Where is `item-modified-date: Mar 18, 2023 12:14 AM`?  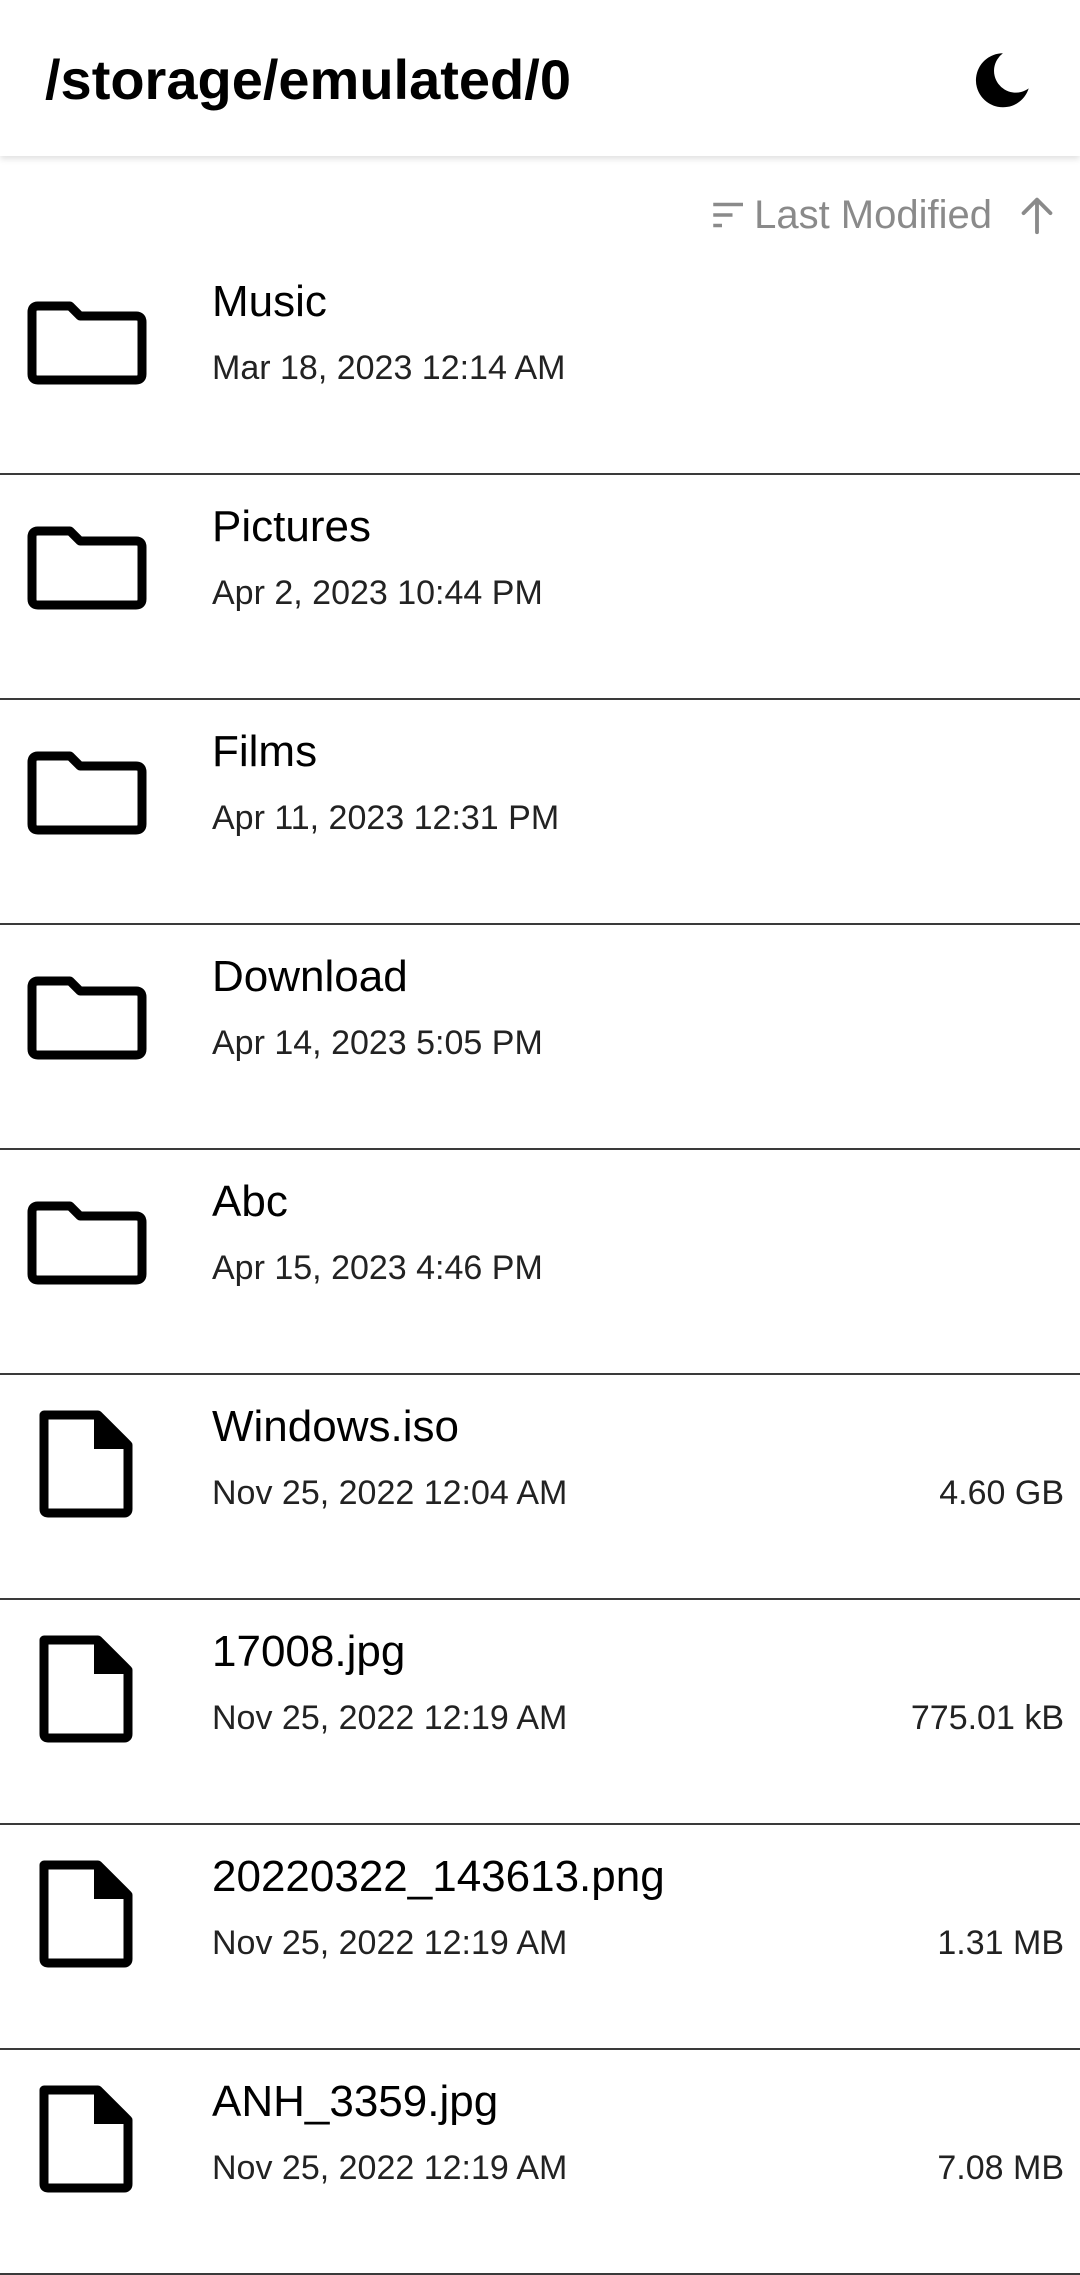 item-modified-date: Mar 18, 2023 12:14 AM is located at coordinates (389, 368).